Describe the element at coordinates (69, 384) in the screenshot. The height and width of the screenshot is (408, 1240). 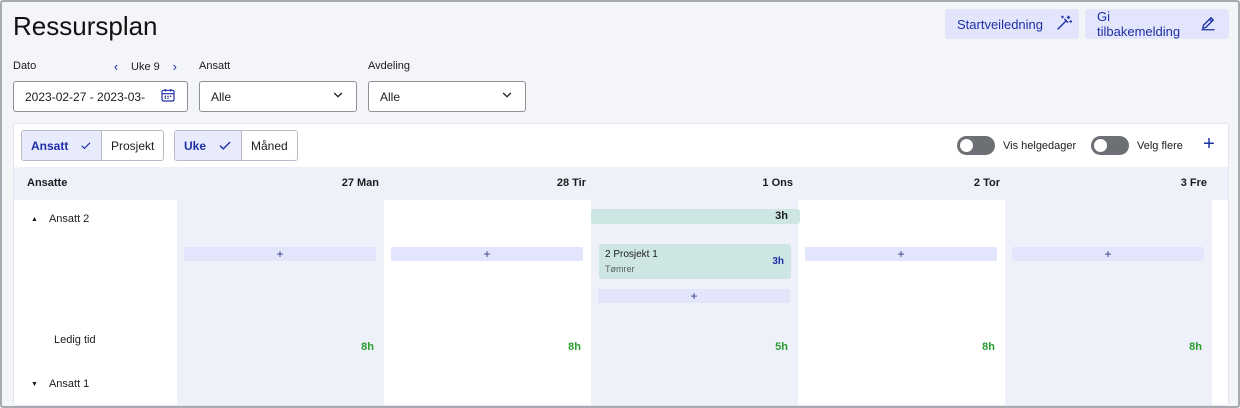
I see `employee-name: Ansatt 1` at that location.